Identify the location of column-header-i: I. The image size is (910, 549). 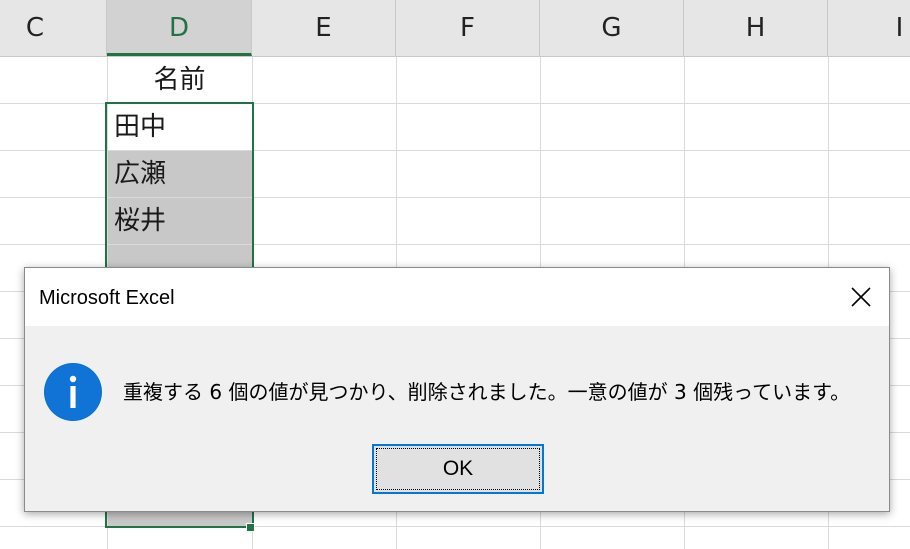
(869, 28).